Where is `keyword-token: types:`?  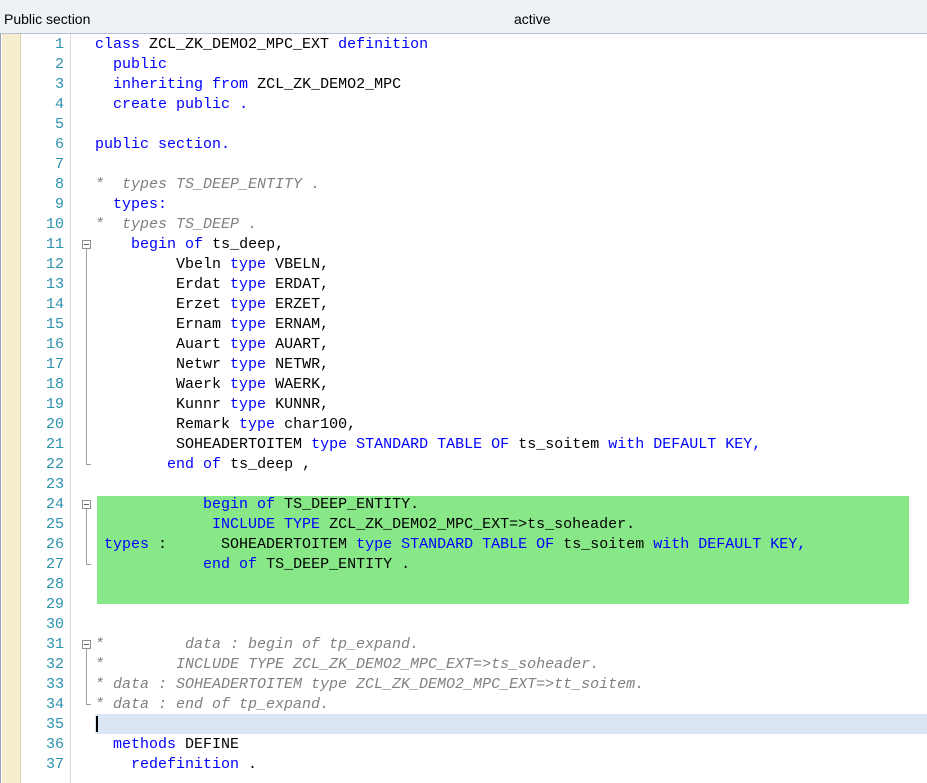
keyword-token: types: is located at coordinates (131, 204).